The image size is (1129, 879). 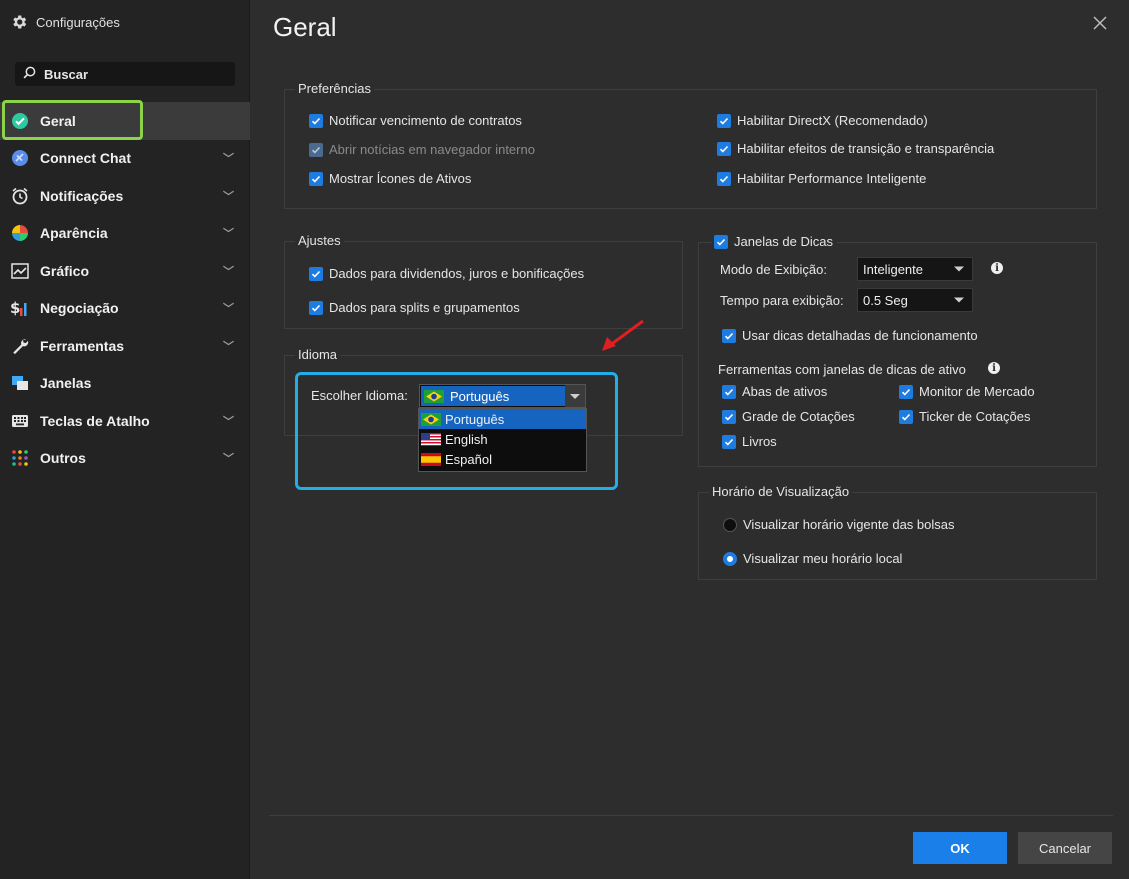 What do you see at coordinates (431, 459) in the screenshot?
I see `spain-flag-icon` at bounding box center [431, 459].